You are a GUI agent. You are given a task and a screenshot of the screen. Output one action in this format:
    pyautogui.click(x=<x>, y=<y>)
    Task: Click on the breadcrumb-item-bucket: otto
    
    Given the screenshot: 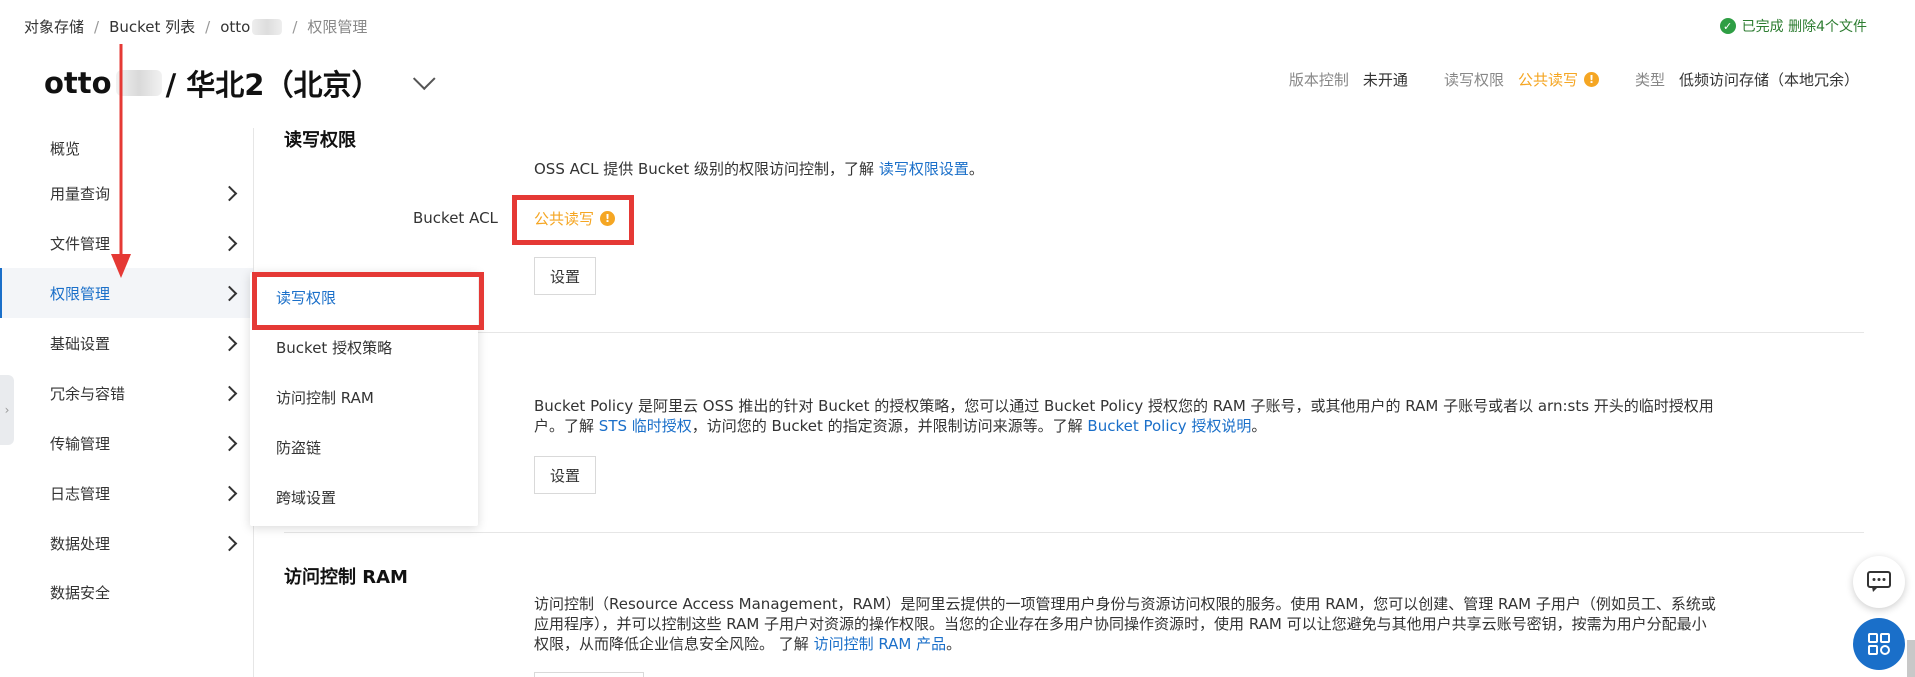 What is the action you would take?
    pyautogui.click(x=235, y=27)
    